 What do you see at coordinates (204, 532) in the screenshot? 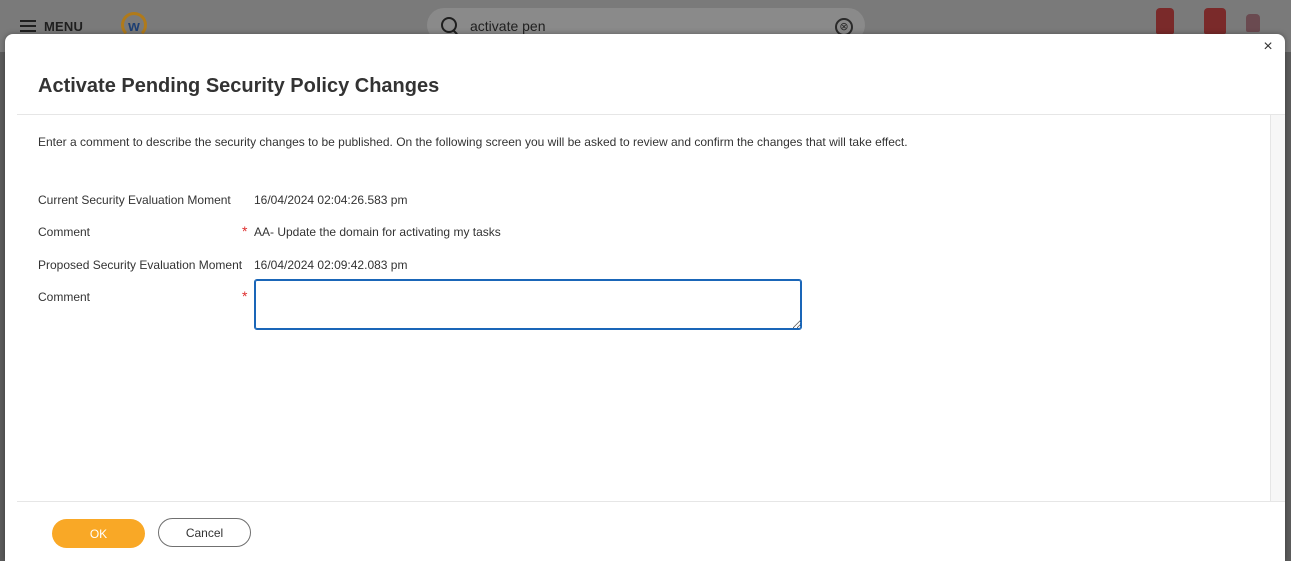
I see `cancel-button: Cancel` at bounding box center [204, 532].